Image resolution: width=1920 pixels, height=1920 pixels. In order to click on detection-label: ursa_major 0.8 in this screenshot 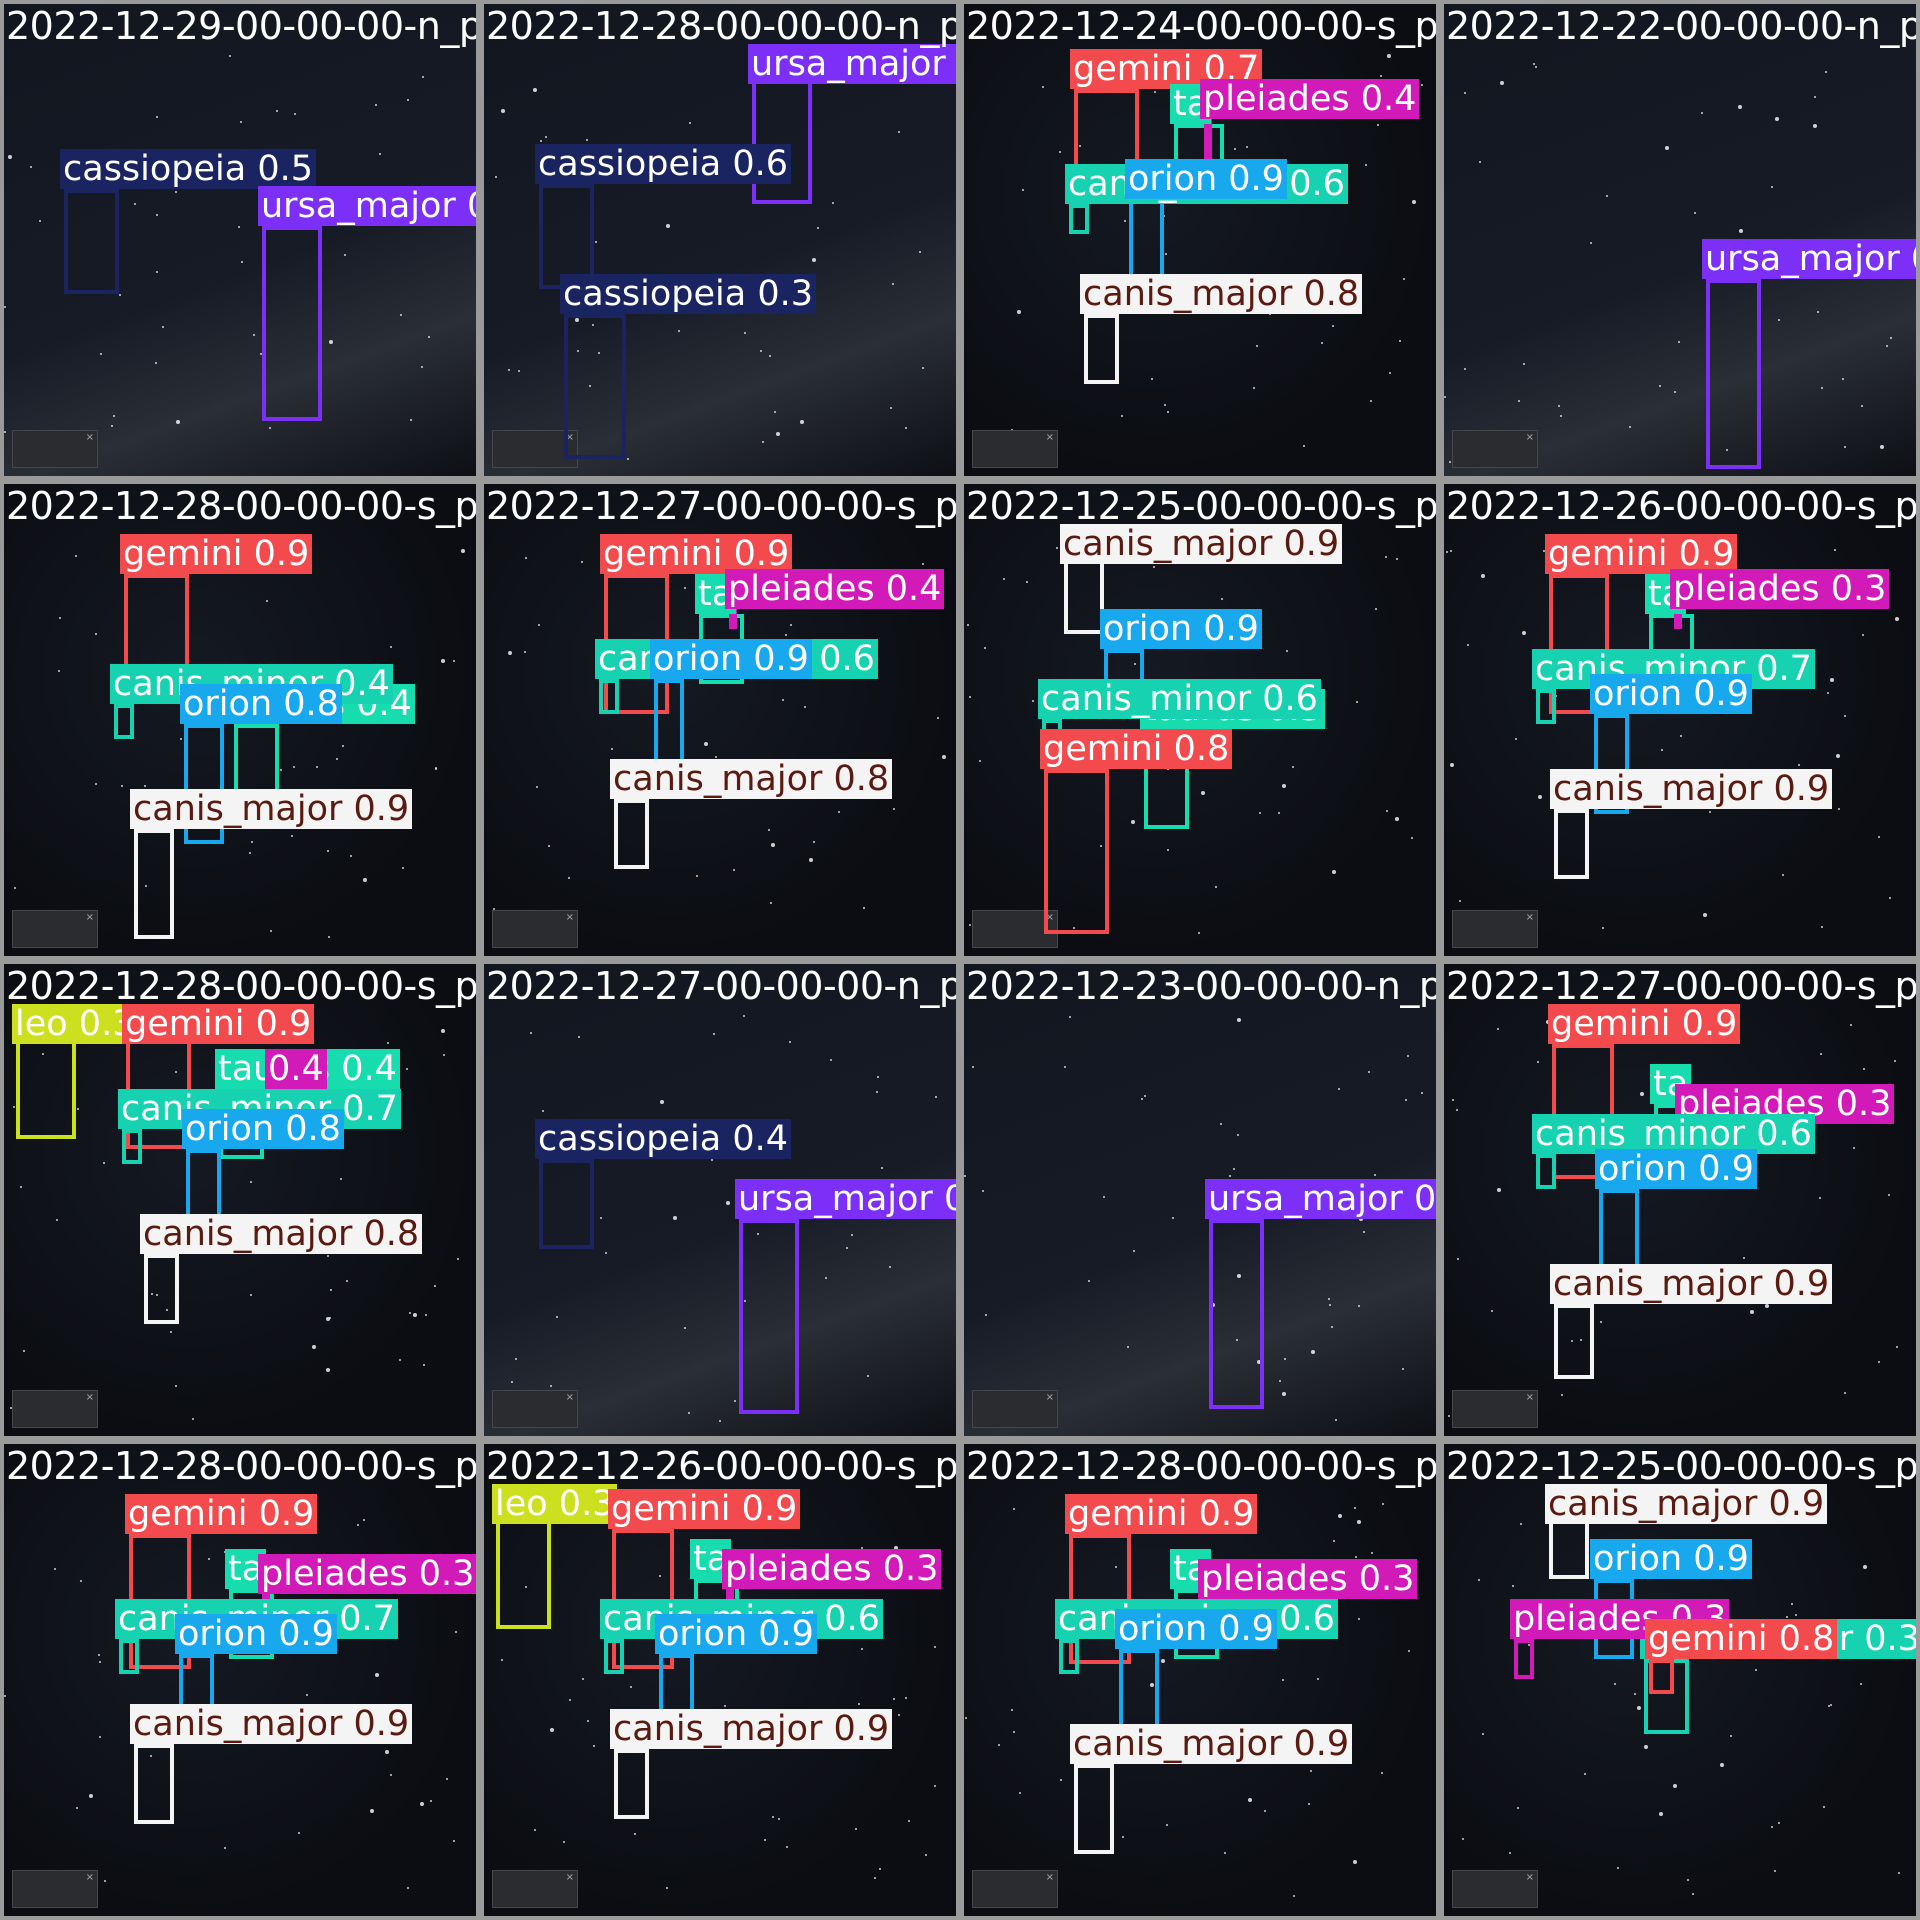, I will do `click(845, 1199)`.